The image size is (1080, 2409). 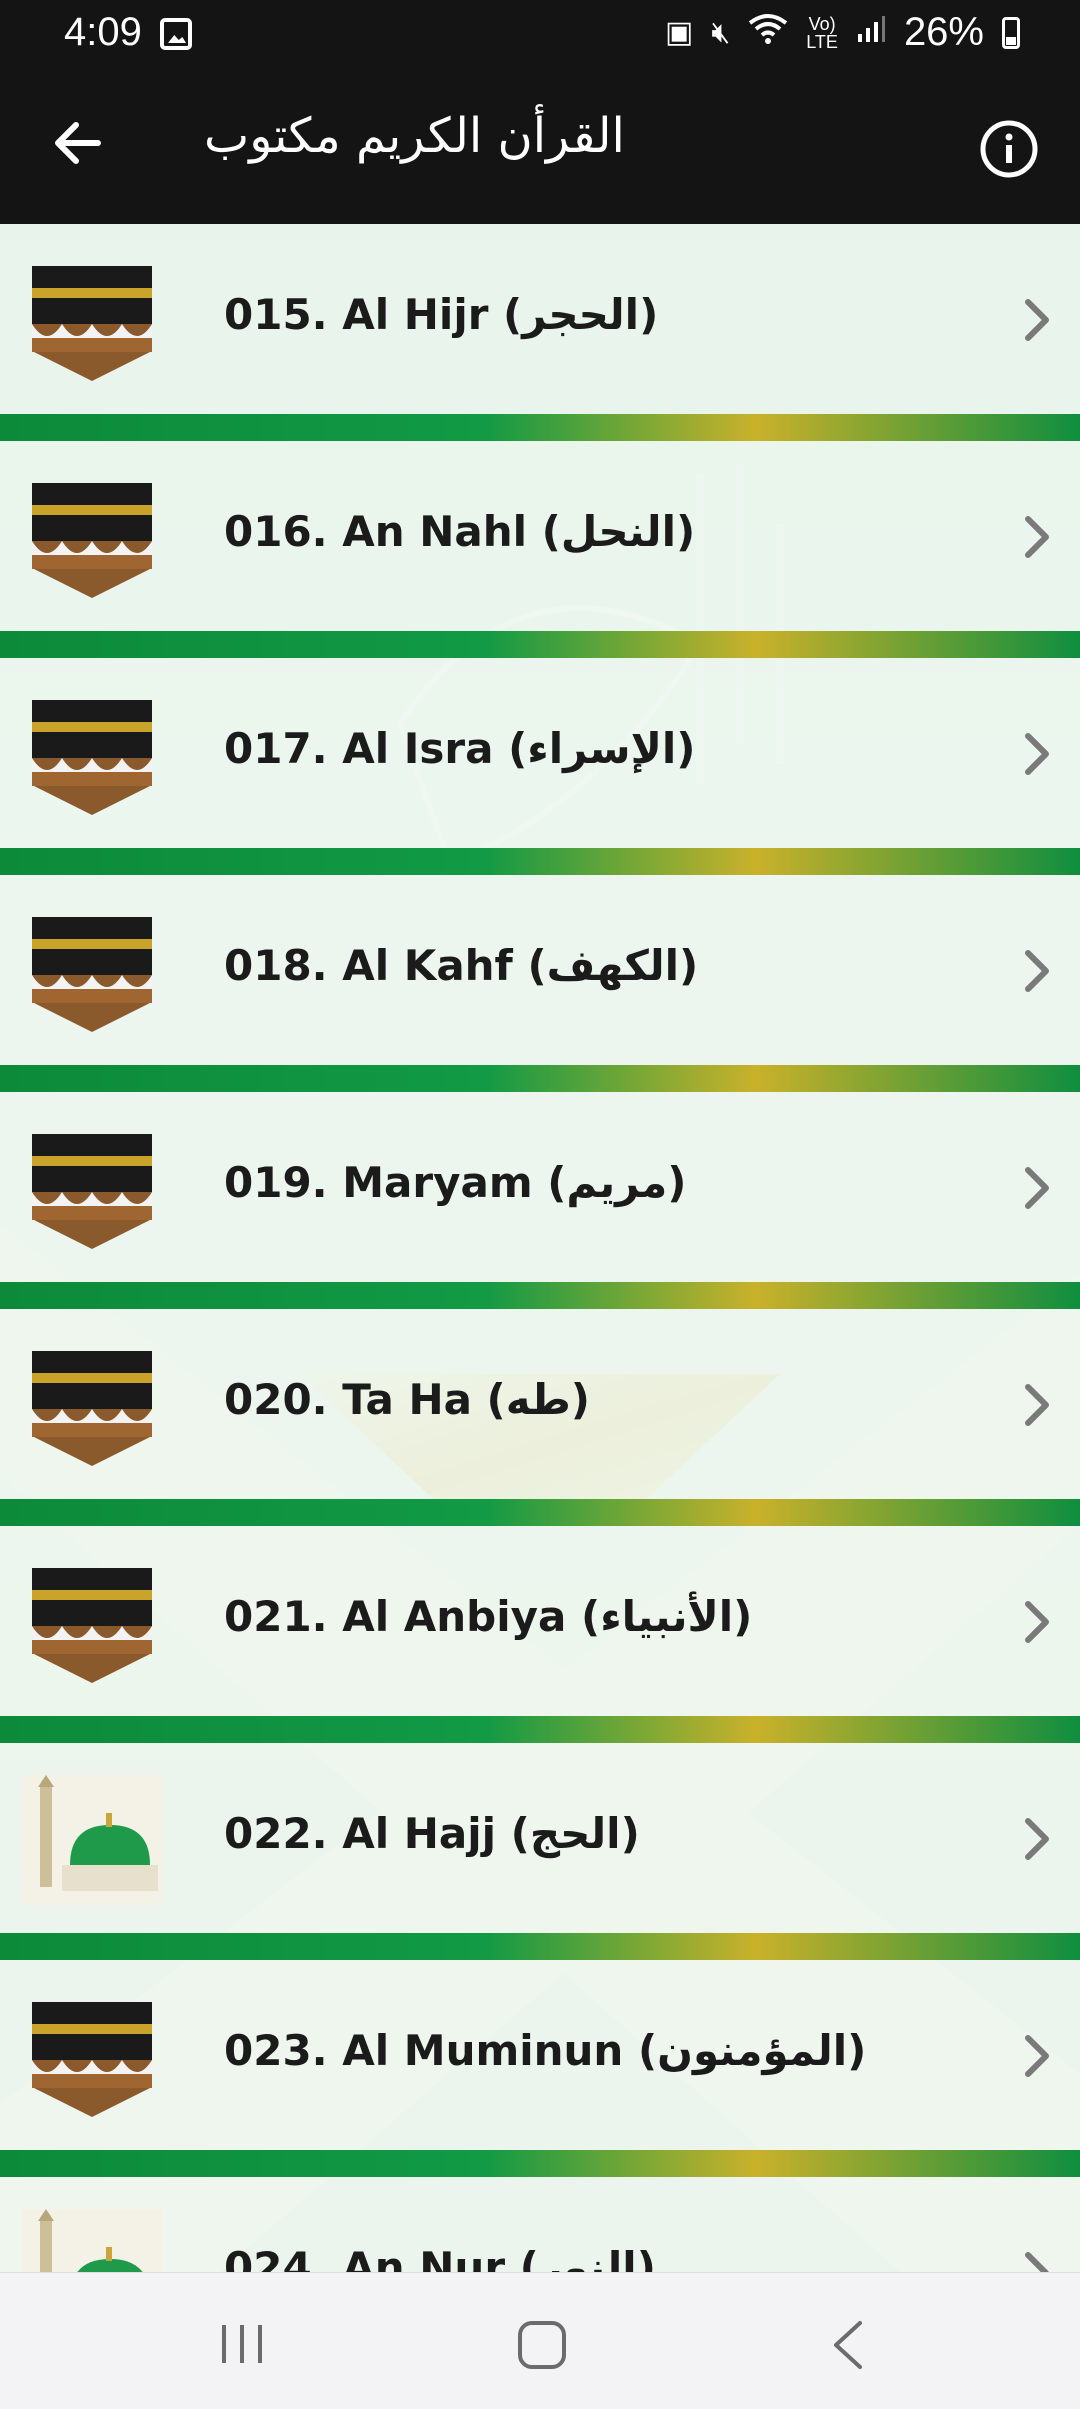 What do you see at coordinates (1011, 32) in the screenshot?
I see `battery-icon` at bounding box center [1011, 32].